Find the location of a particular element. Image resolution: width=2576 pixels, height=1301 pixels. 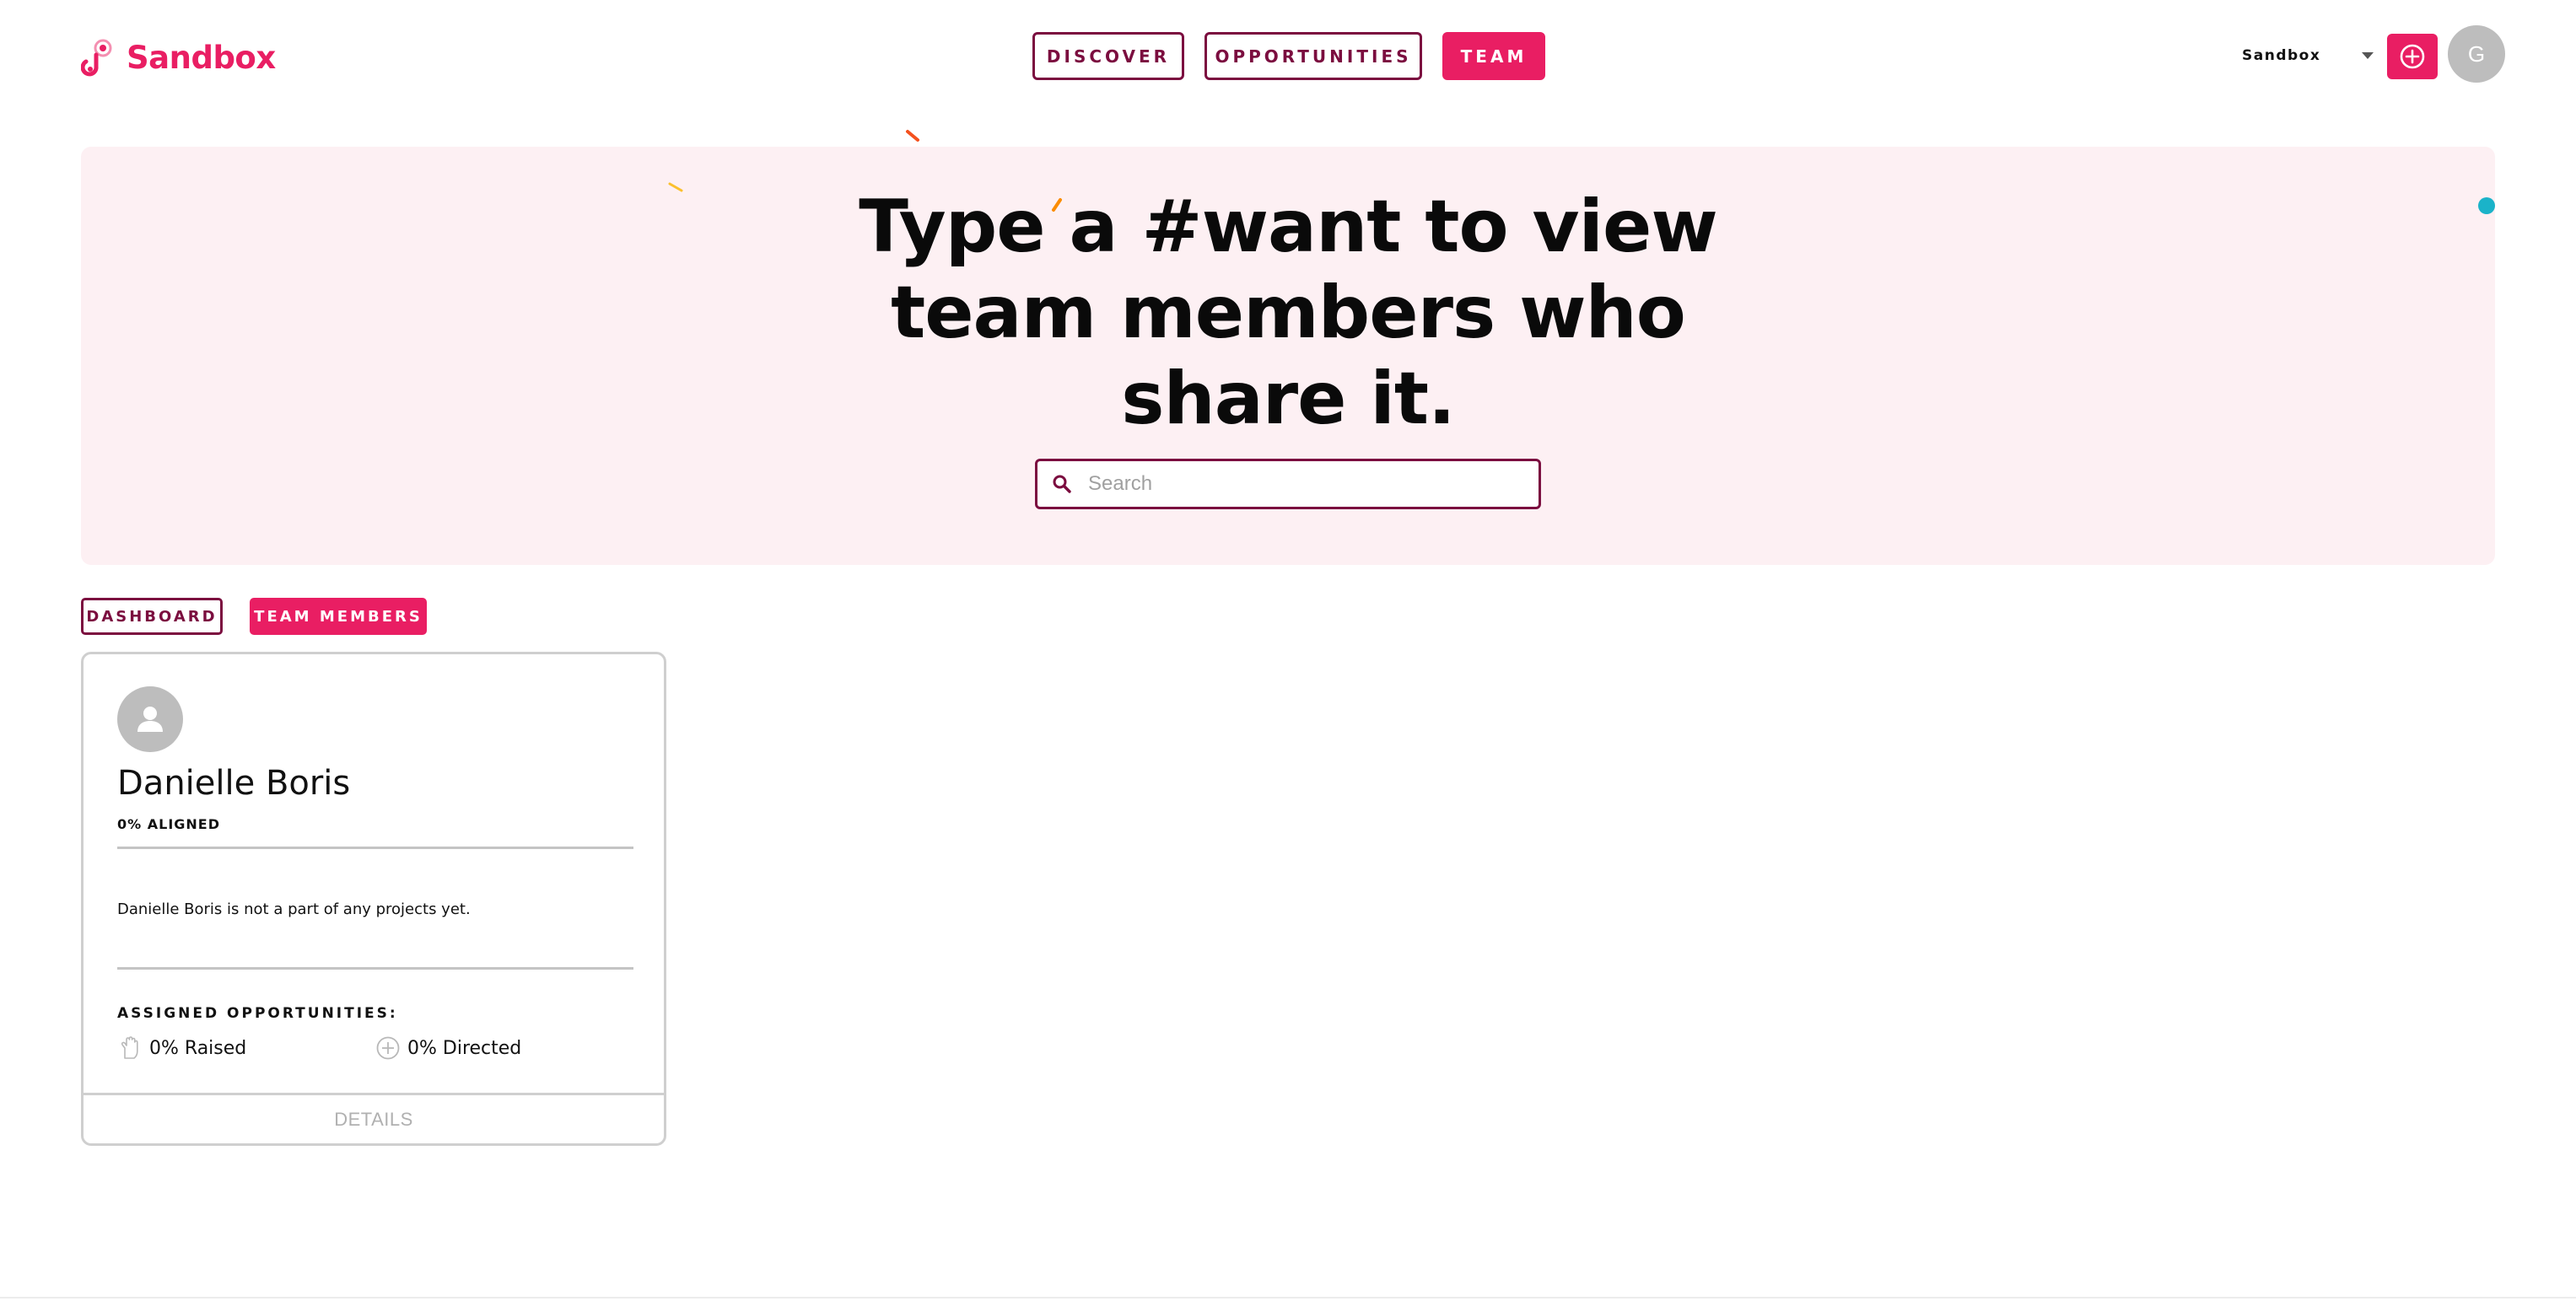

brand-name: Sandbox is located at coordinates (201, 57).